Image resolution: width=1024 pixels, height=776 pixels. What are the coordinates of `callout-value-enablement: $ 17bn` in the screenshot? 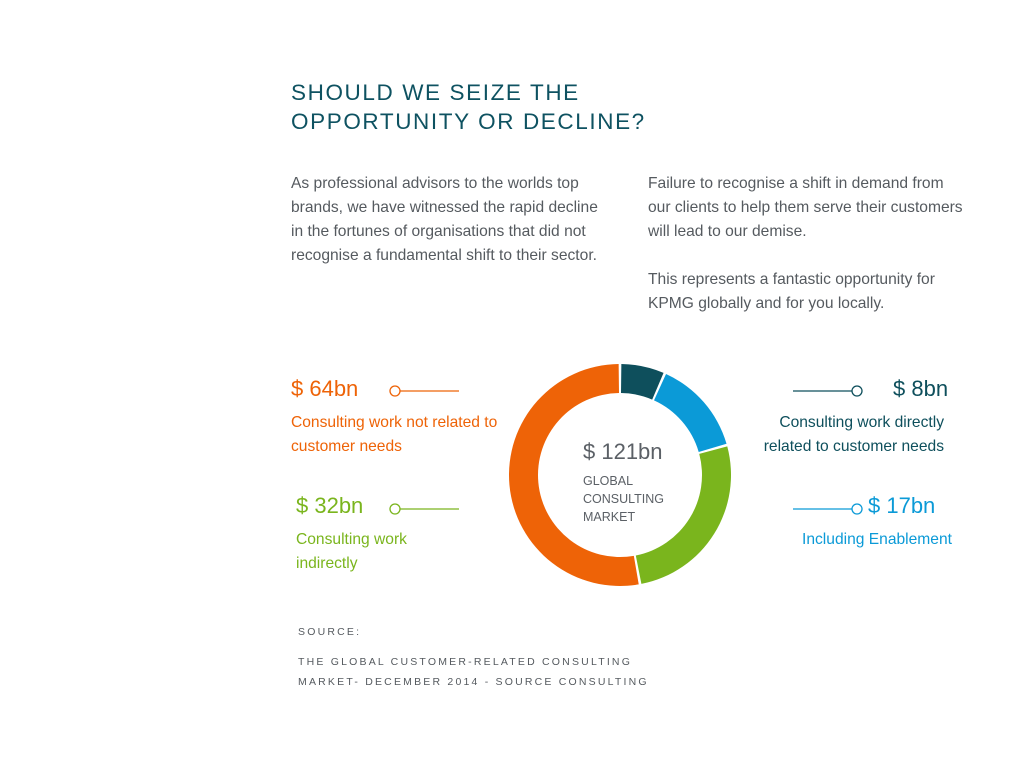 It's located at (902, 505).